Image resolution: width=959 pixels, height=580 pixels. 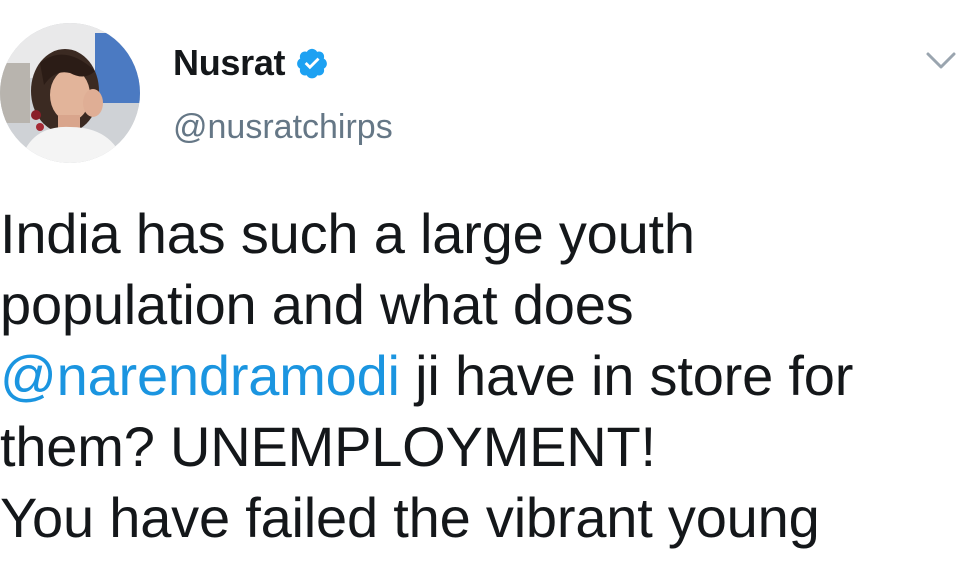 What do you see at coordinates (328, 446) in the screenshot?
I see `tweet-line: them? UNEMPLOYMENT!` at bounding box center [328, 446].